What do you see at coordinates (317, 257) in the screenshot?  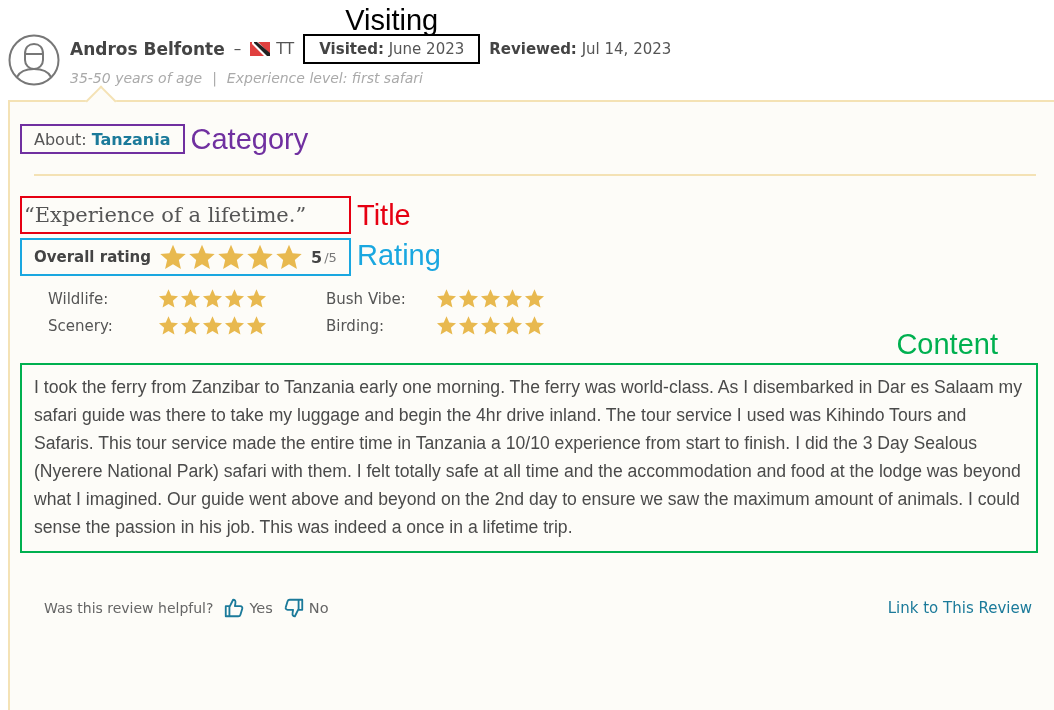 I see `rating-score: 5` at bounding box center [317, 257].